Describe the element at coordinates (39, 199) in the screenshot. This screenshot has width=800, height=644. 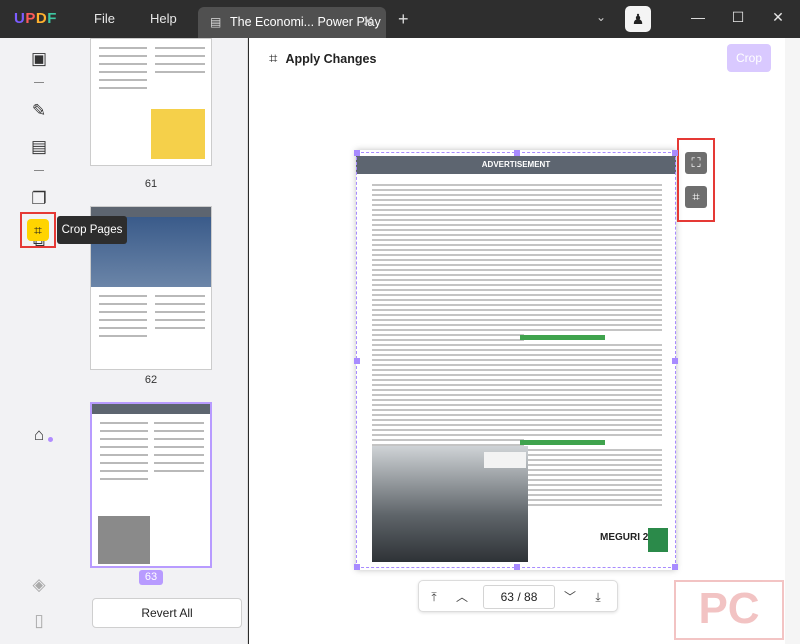
I see `organize-pages-icon: ❐` at that location.